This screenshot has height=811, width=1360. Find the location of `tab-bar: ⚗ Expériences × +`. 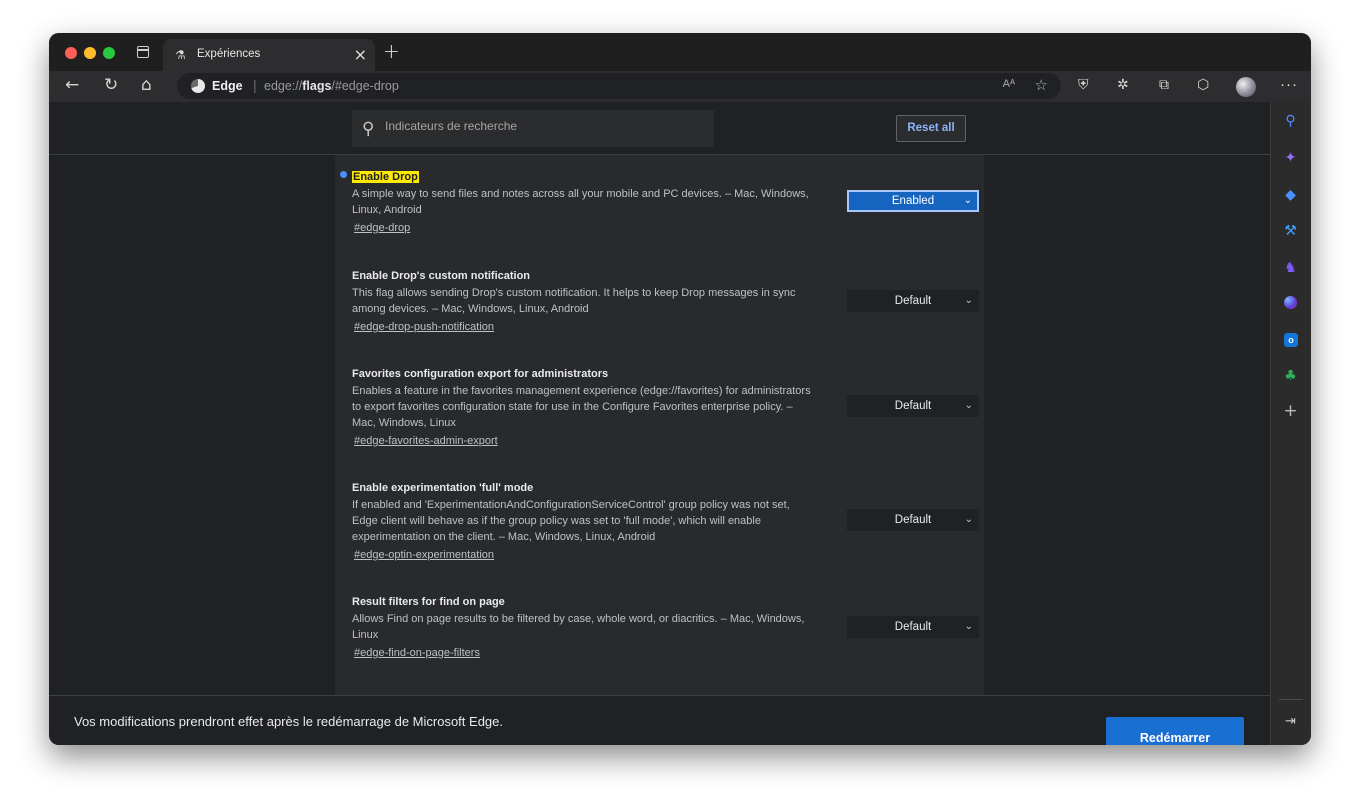

tab-bar: ⚗ Expériences × + is located at coordinates (680, 52).